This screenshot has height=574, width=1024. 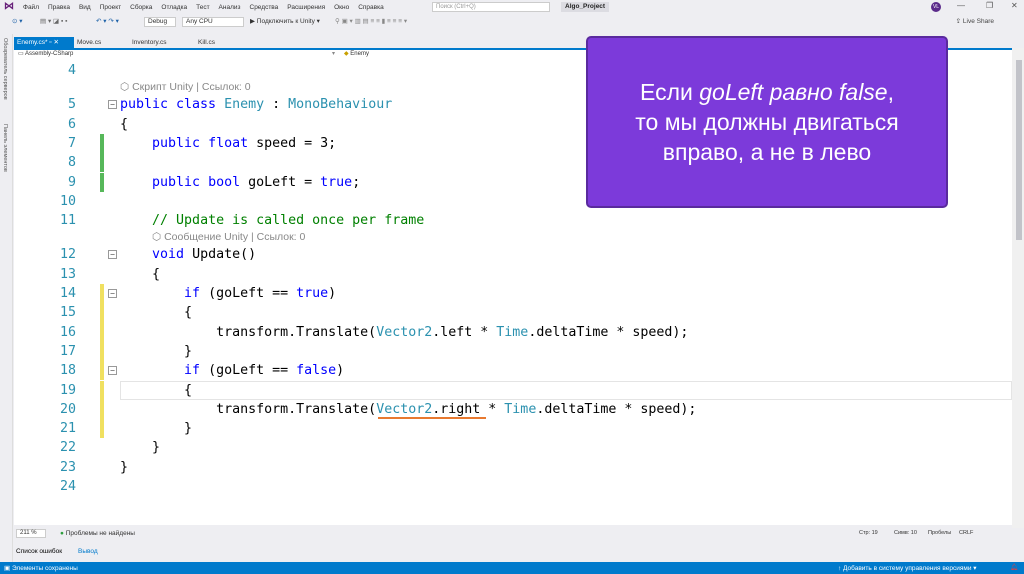 I want to click on tab-kill: Kill.cs, so click(x=206, y=42).